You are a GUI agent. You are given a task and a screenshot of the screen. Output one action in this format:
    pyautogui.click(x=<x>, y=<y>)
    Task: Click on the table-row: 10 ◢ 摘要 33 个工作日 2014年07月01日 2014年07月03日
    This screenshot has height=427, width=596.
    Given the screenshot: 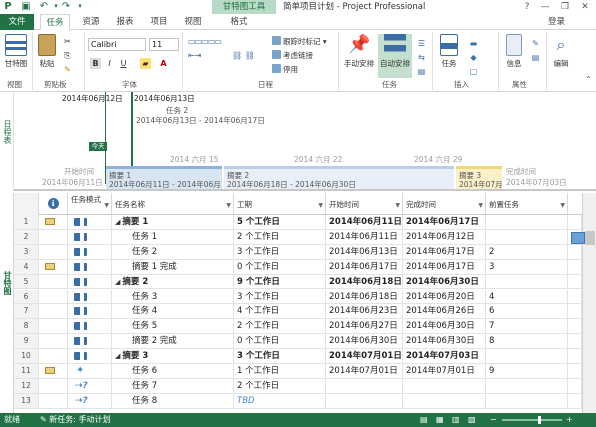 What is the action you would take?
    pyautogui.click(x=298, y=356)
    